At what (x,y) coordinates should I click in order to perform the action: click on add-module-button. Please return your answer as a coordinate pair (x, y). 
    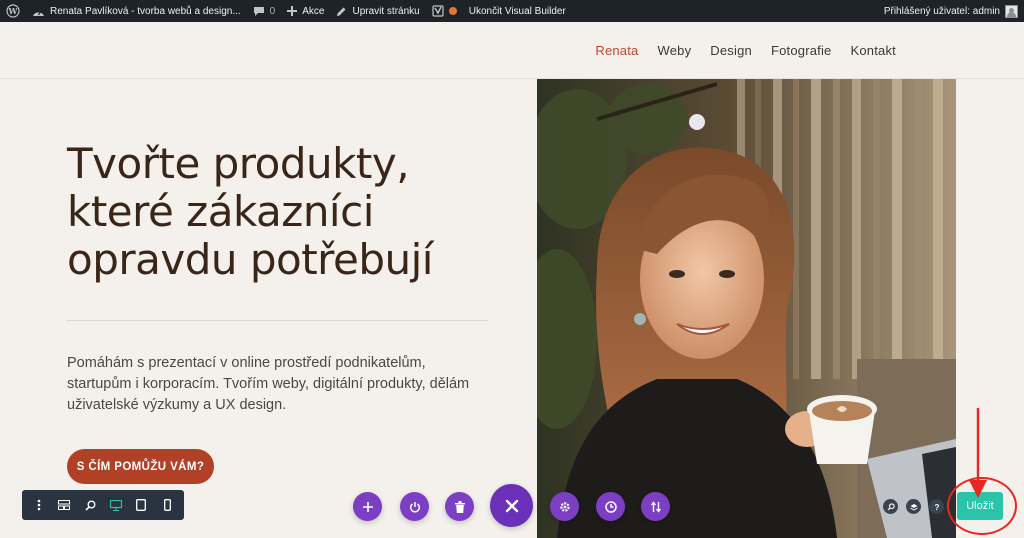
    Looking at the image, I should click on (367, 506).